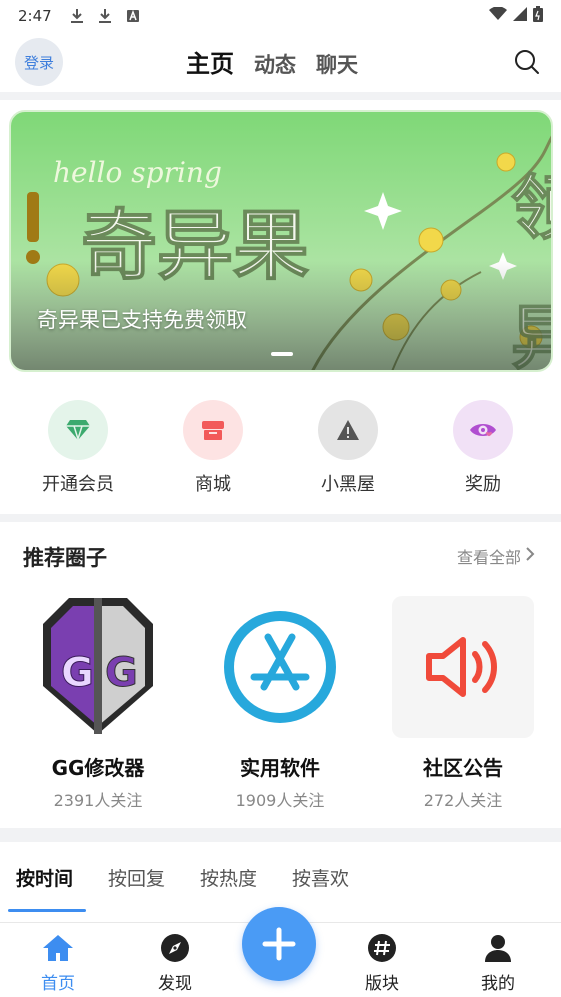 This screenshot has width=561, height=997. I want to click on bottom-navigation: 首页 发现 版块 我的, so click(280, 952).